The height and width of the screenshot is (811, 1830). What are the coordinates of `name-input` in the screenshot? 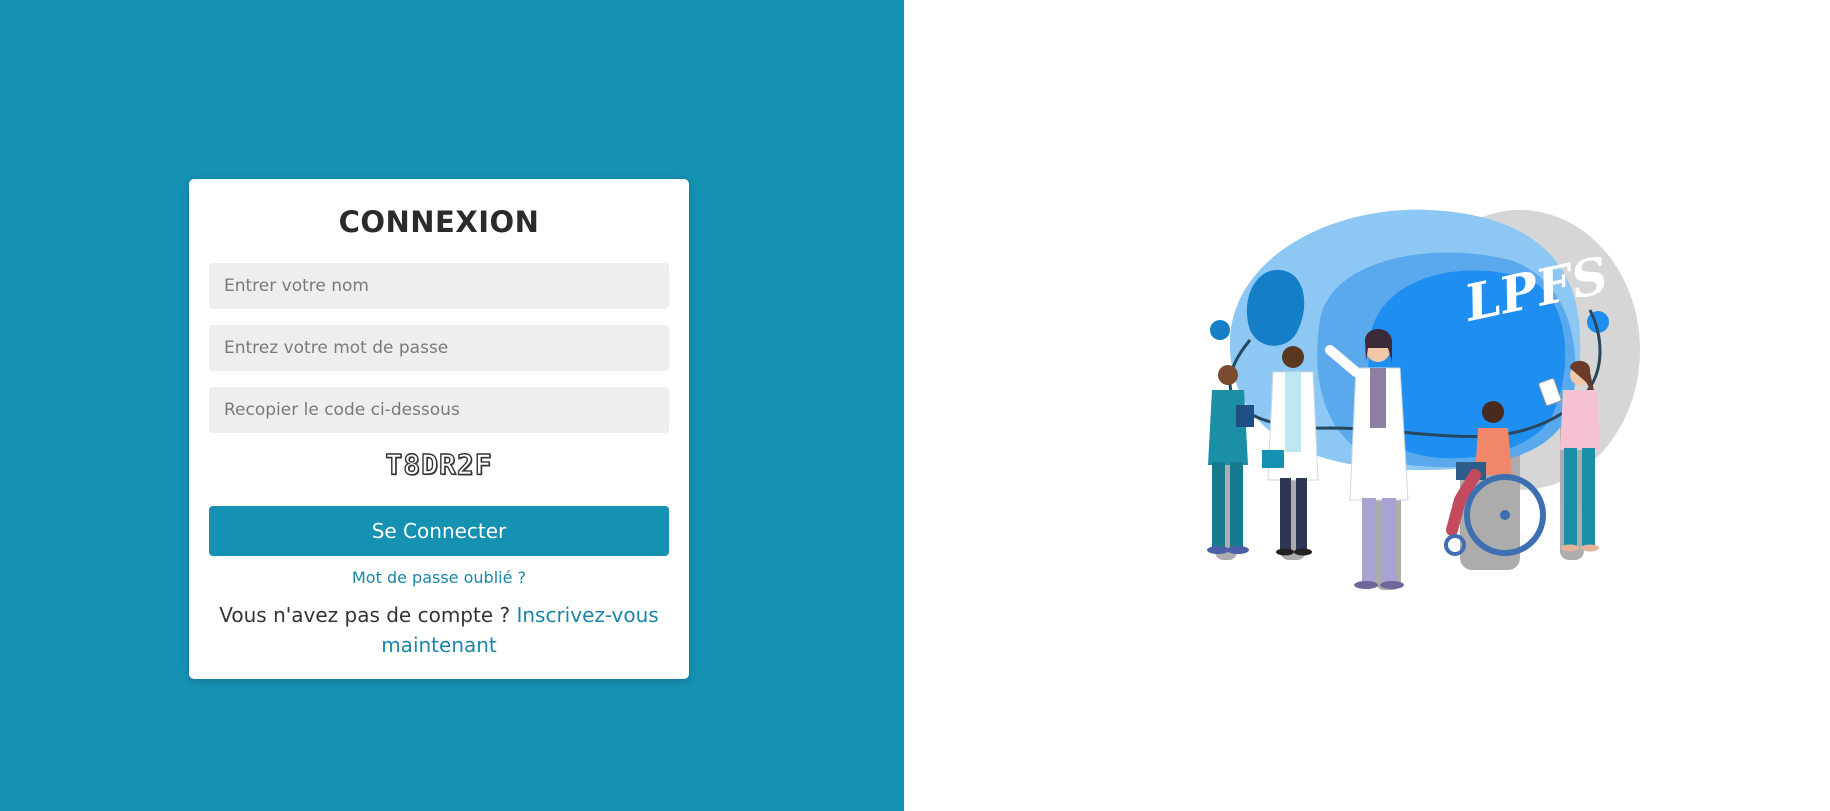 It's located at (439, 286).